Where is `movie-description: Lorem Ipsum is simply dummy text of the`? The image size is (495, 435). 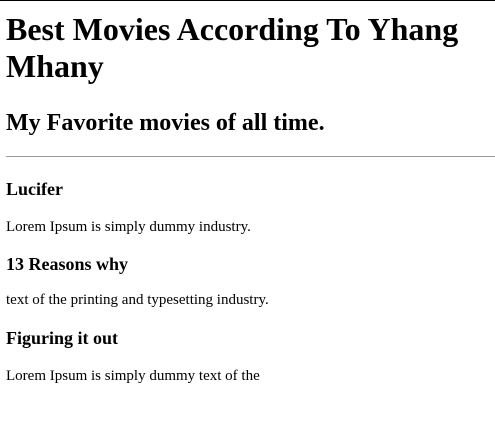 movie-description: Lorem Ipsum is simply dummy text of the is located at coordinates (133, 376).